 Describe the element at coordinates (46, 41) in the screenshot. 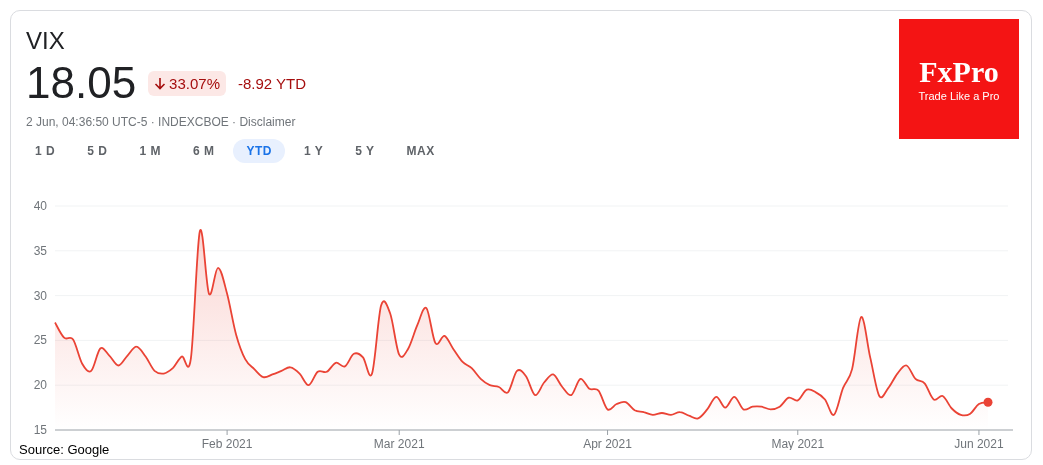

I see `ticker-symbol: VIX` at that location.